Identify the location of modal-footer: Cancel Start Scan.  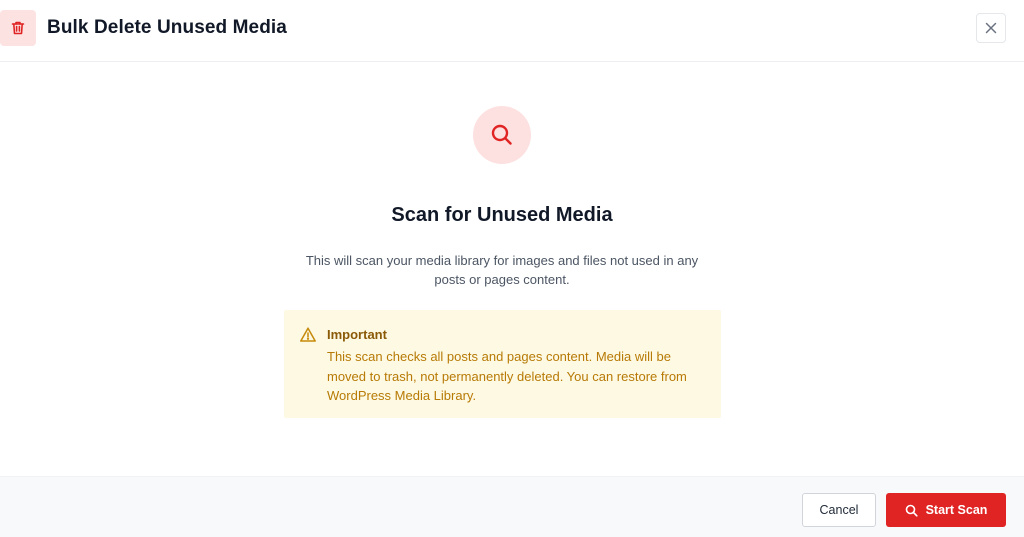
(512, 506).